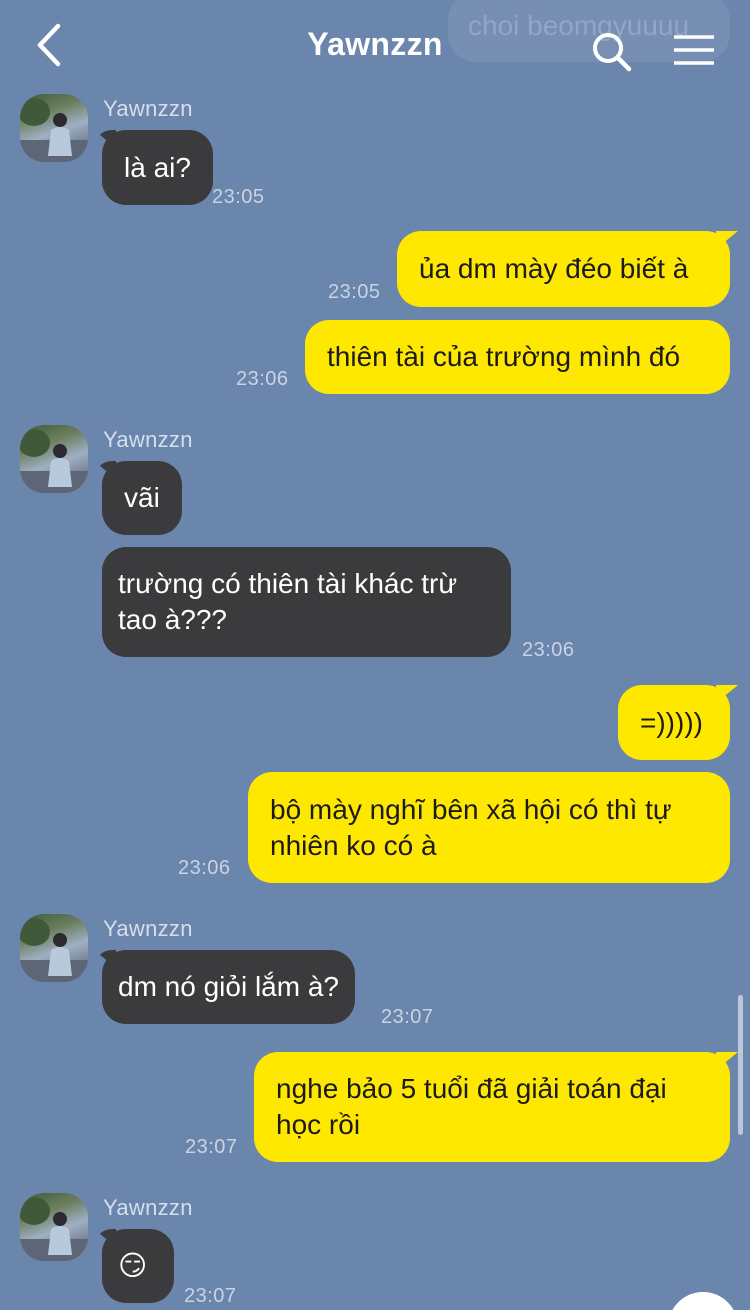 The image size is (750, 1310). I want to click on incoming-message-bubble: dm nó giỏi lắm à?, so click(229, 987).